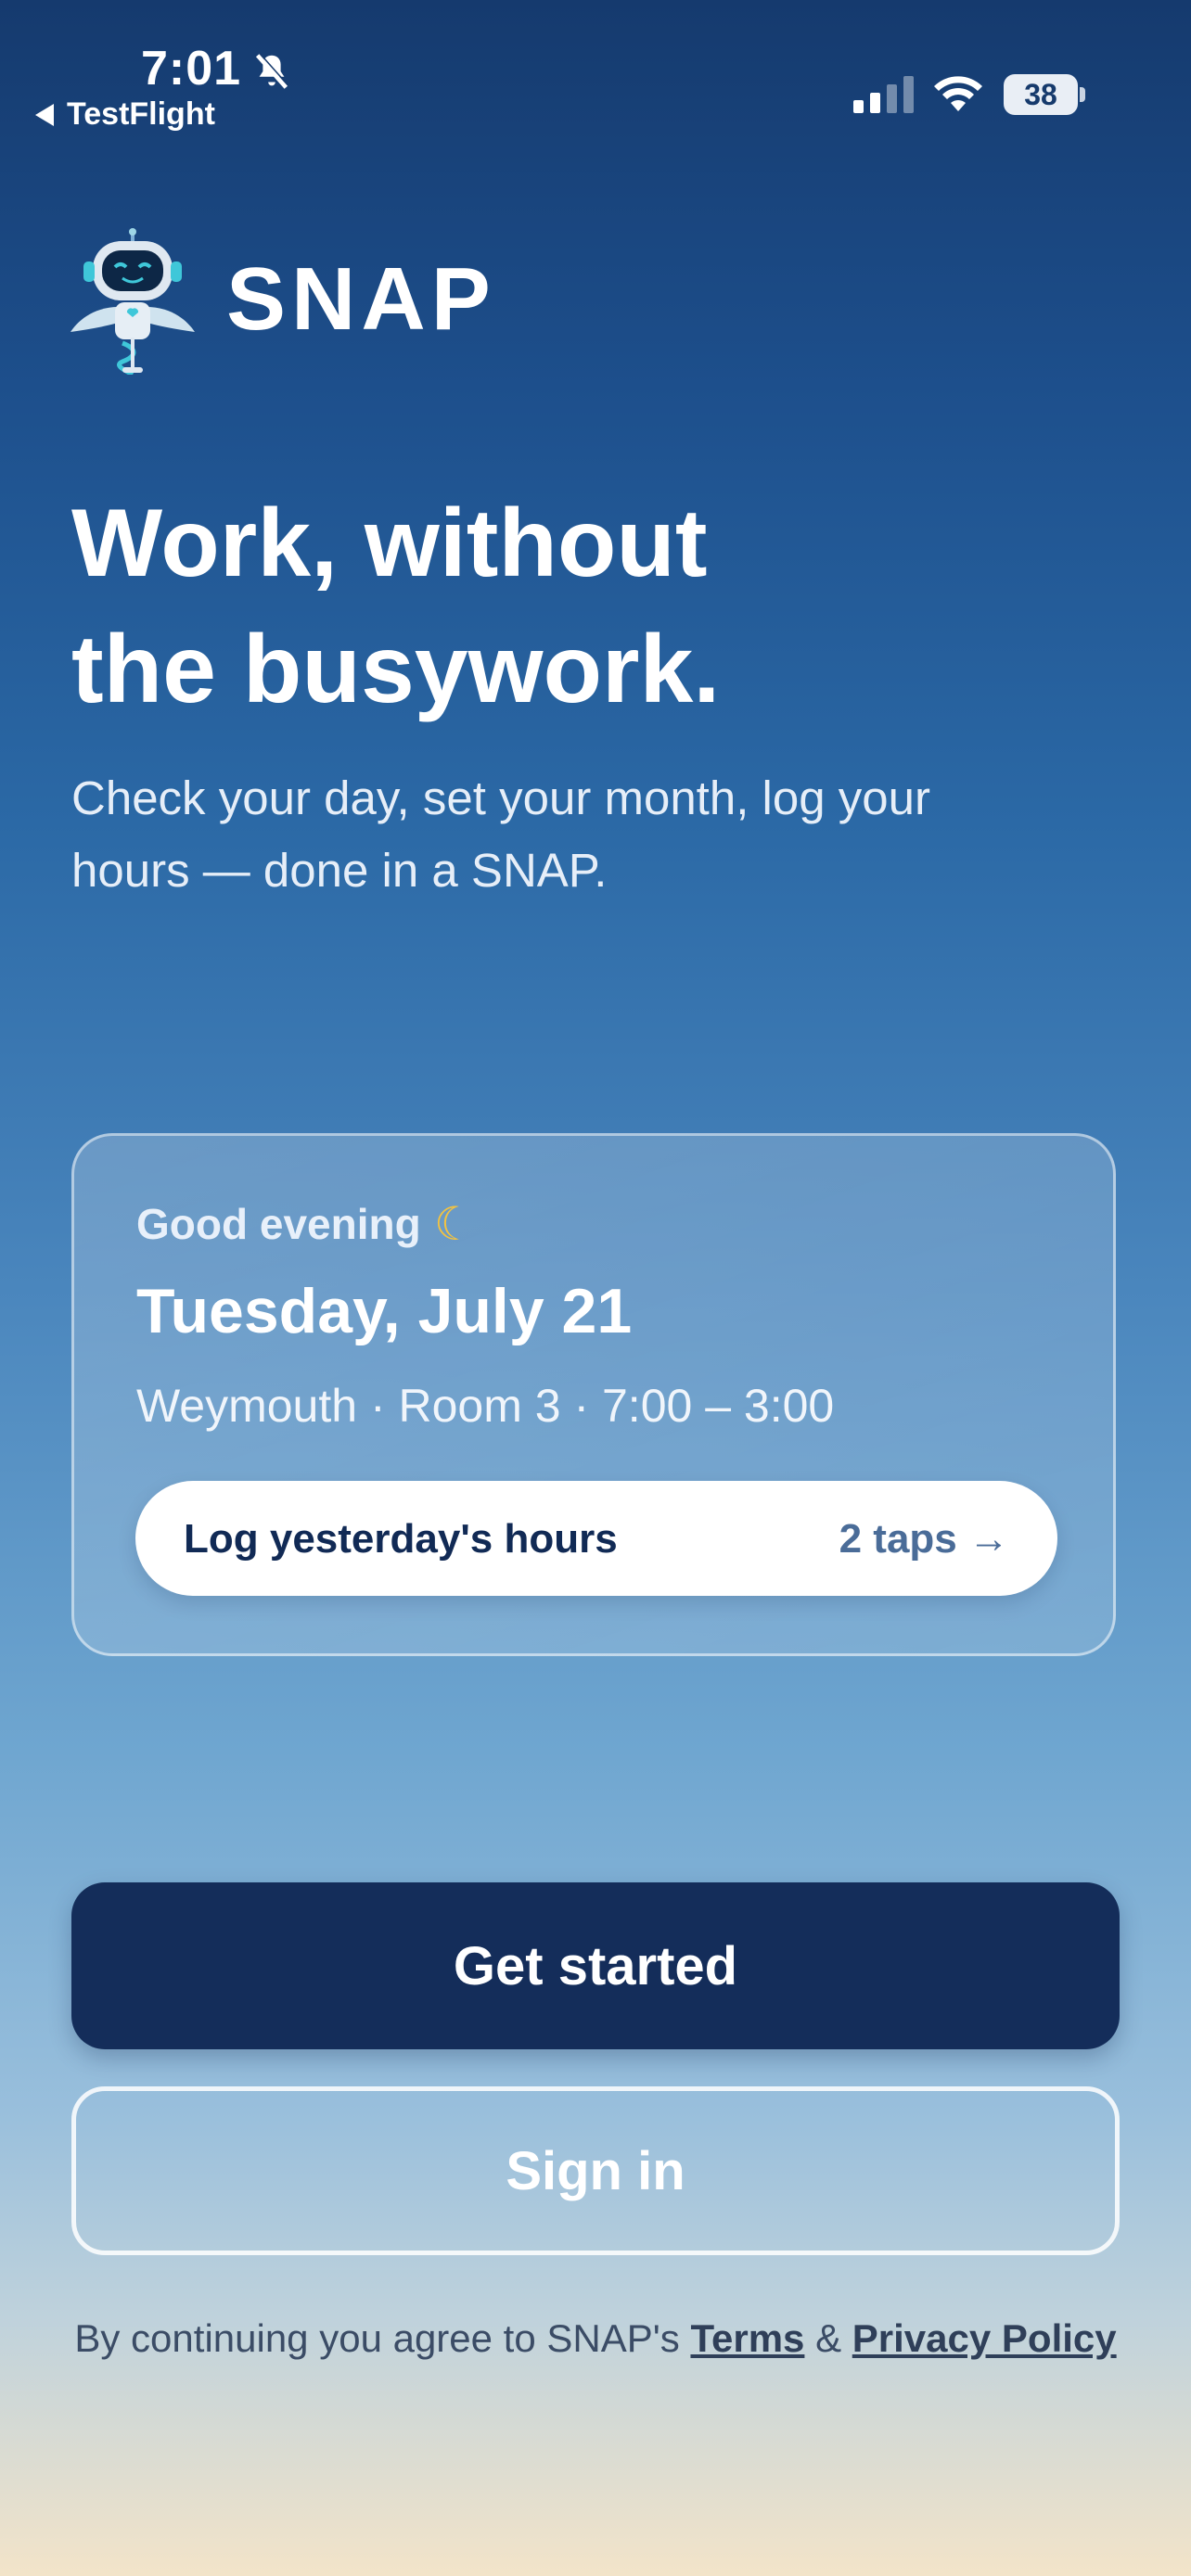 This screenshot has width=1191, height=2576. I want to click on log-button-label: Log yesterday's hours, so click(401, 1539).